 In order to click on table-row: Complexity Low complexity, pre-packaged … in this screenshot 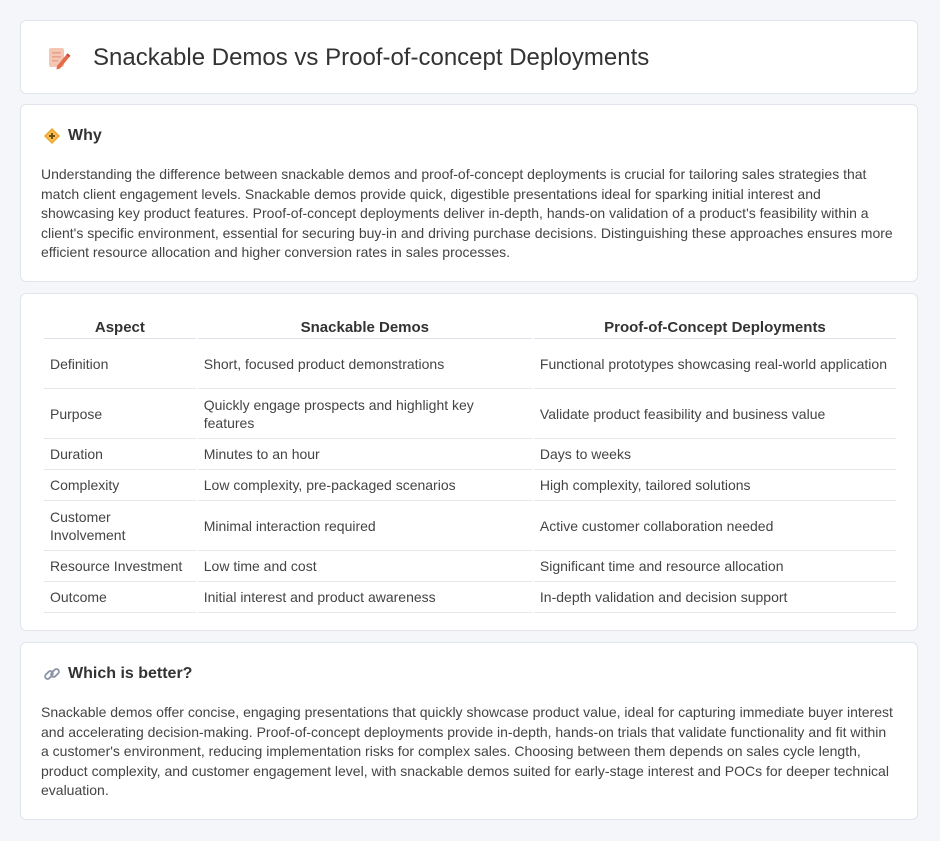, I will do `click(470, 485)`.